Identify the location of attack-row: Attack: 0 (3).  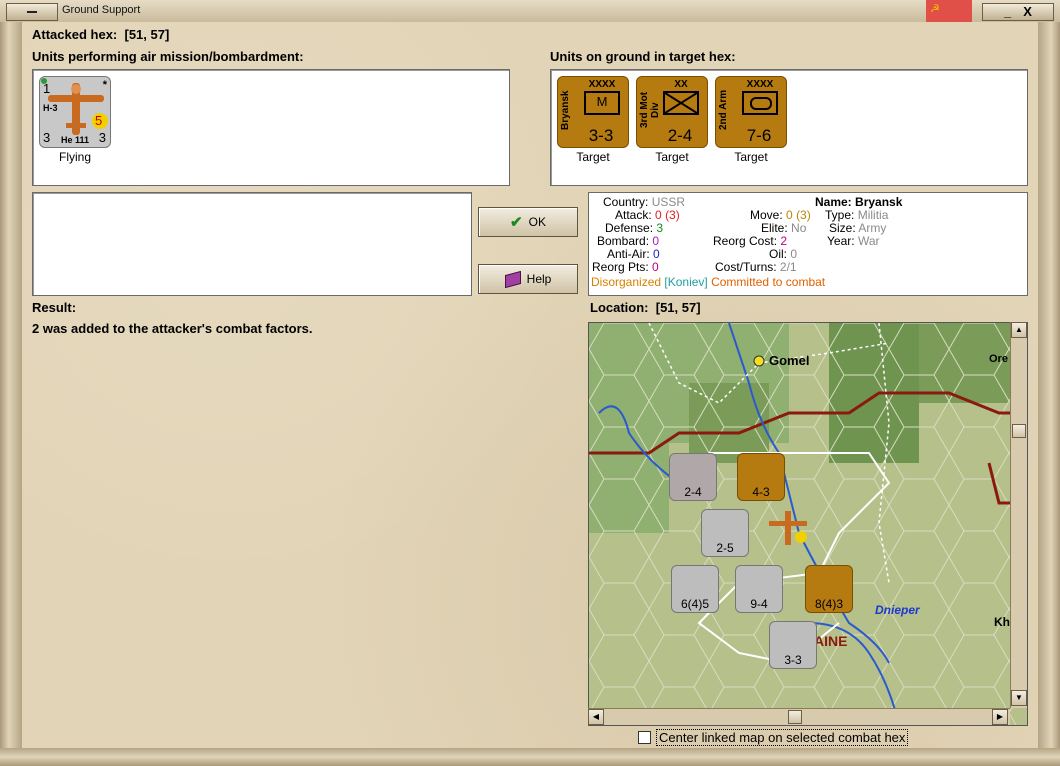
(647, 215).